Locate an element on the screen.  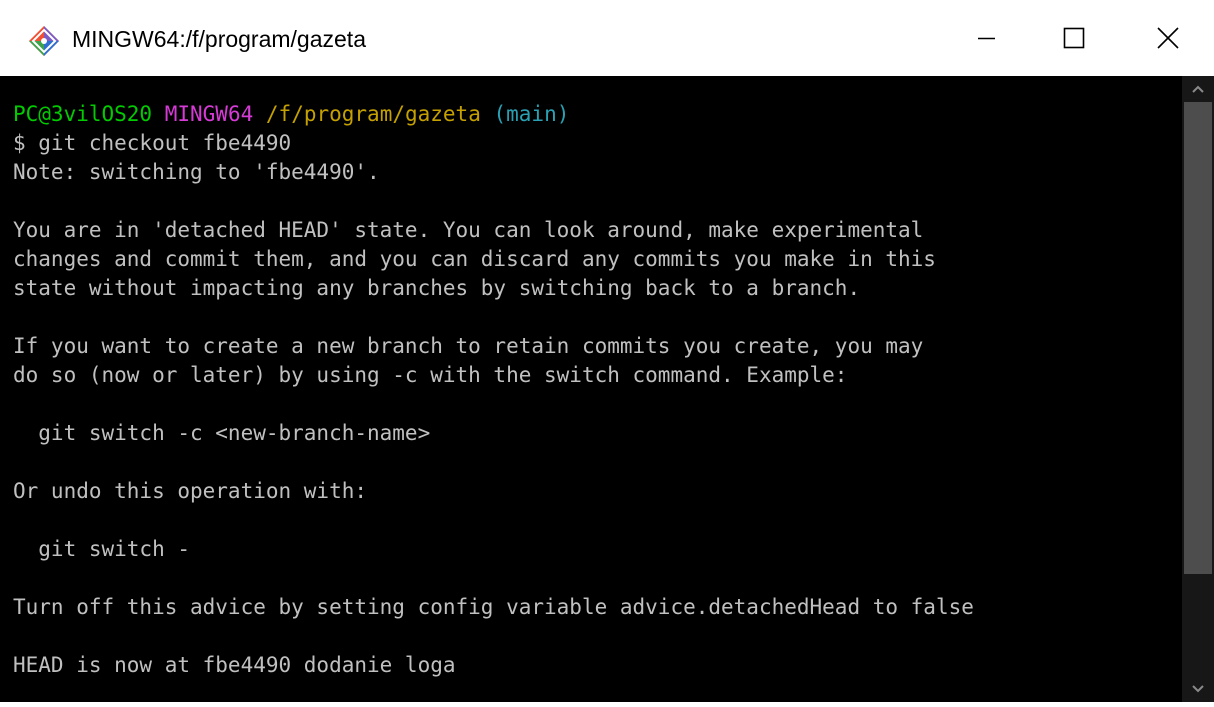
scroll-up-arrow-icon is located at coordinates (1198, 89).